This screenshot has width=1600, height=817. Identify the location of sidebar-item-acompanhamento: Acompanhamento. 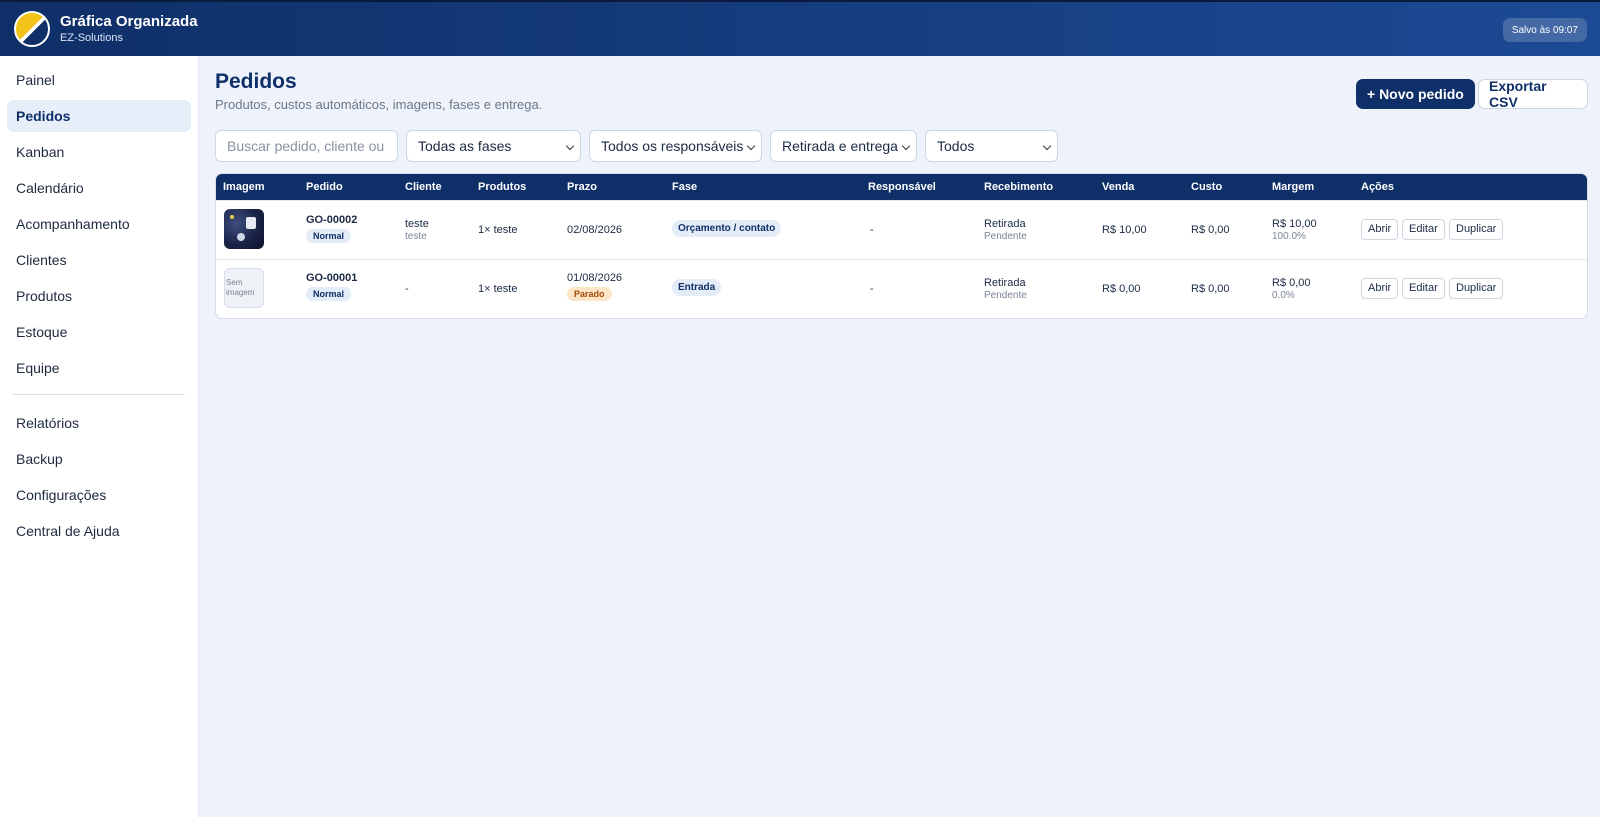
(99, 224).